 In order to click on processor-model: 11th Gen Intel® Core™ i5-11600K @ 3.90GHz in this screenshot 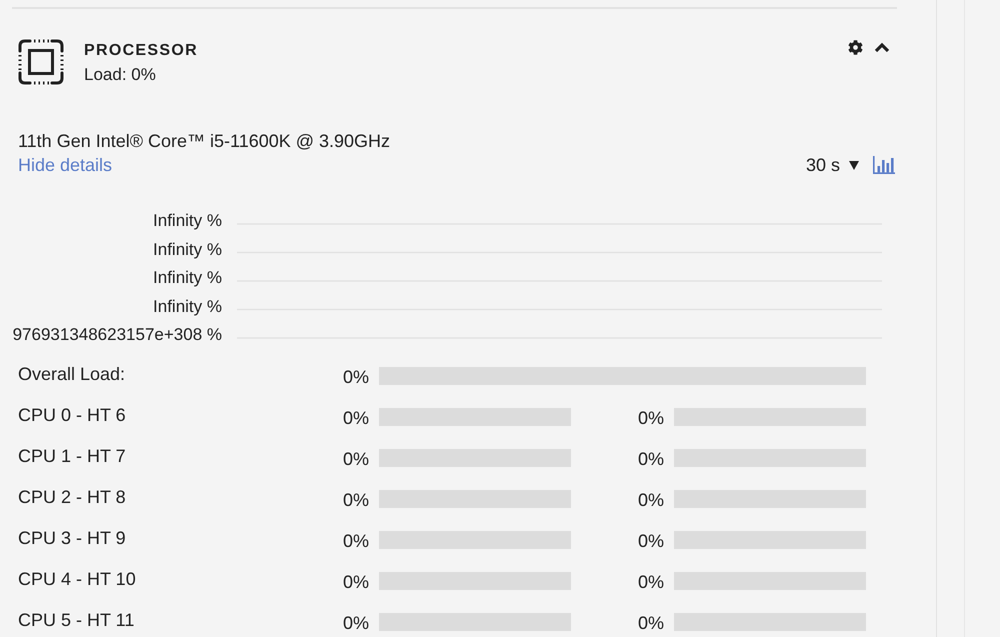, I will do `click(205, 141)`.